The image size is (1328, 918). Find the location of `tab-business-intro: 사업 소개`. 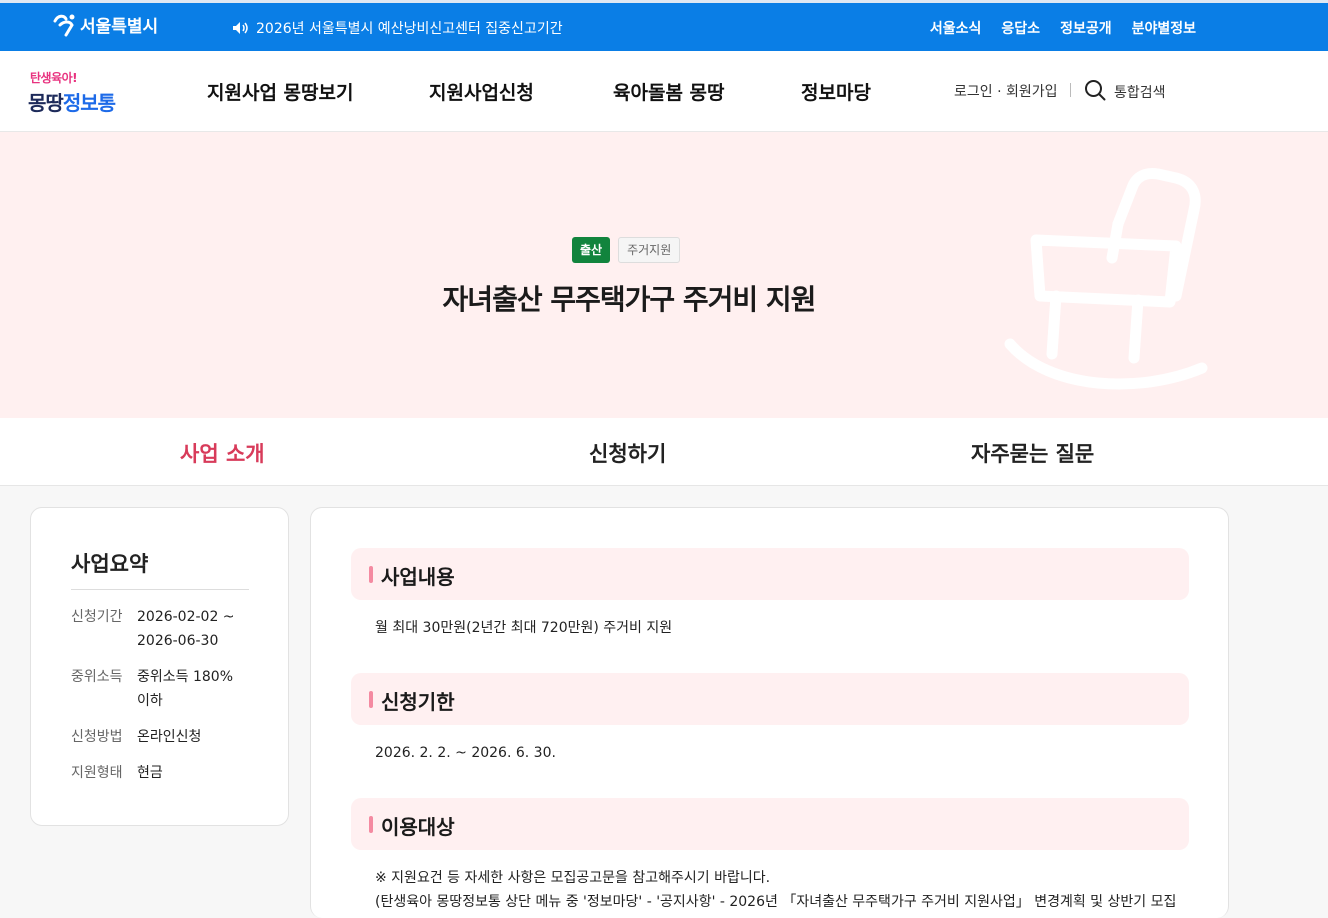

tab-business-intro: 사업 소개 is located at coordinates (222, 453).